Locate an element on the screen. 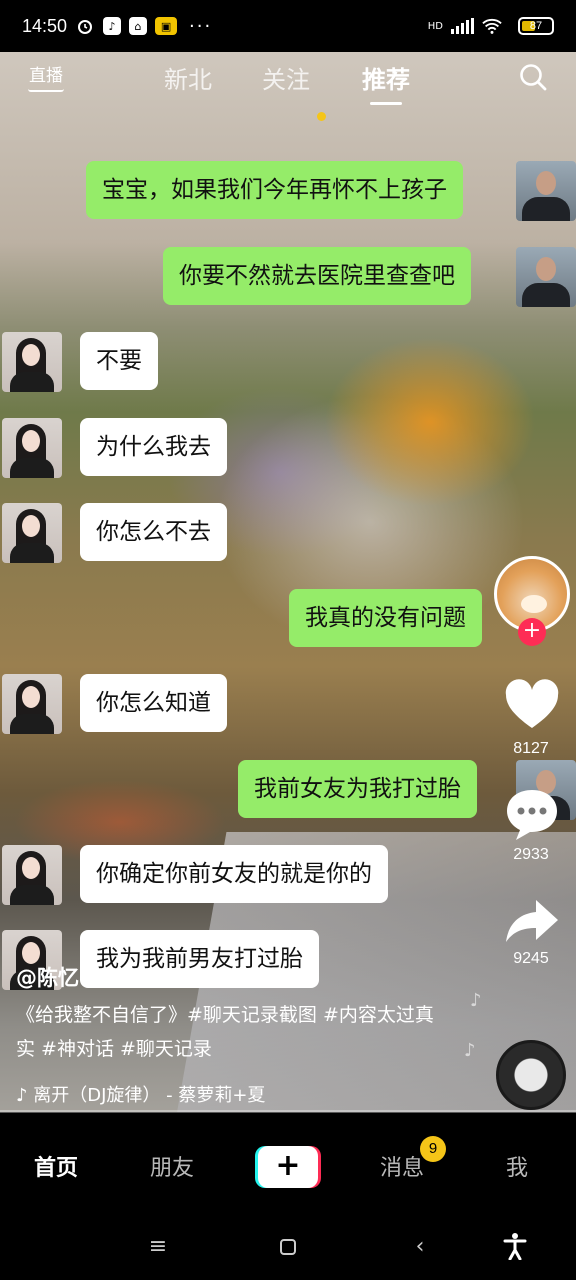  home-square-icon is located at coordinates (288, 1247).